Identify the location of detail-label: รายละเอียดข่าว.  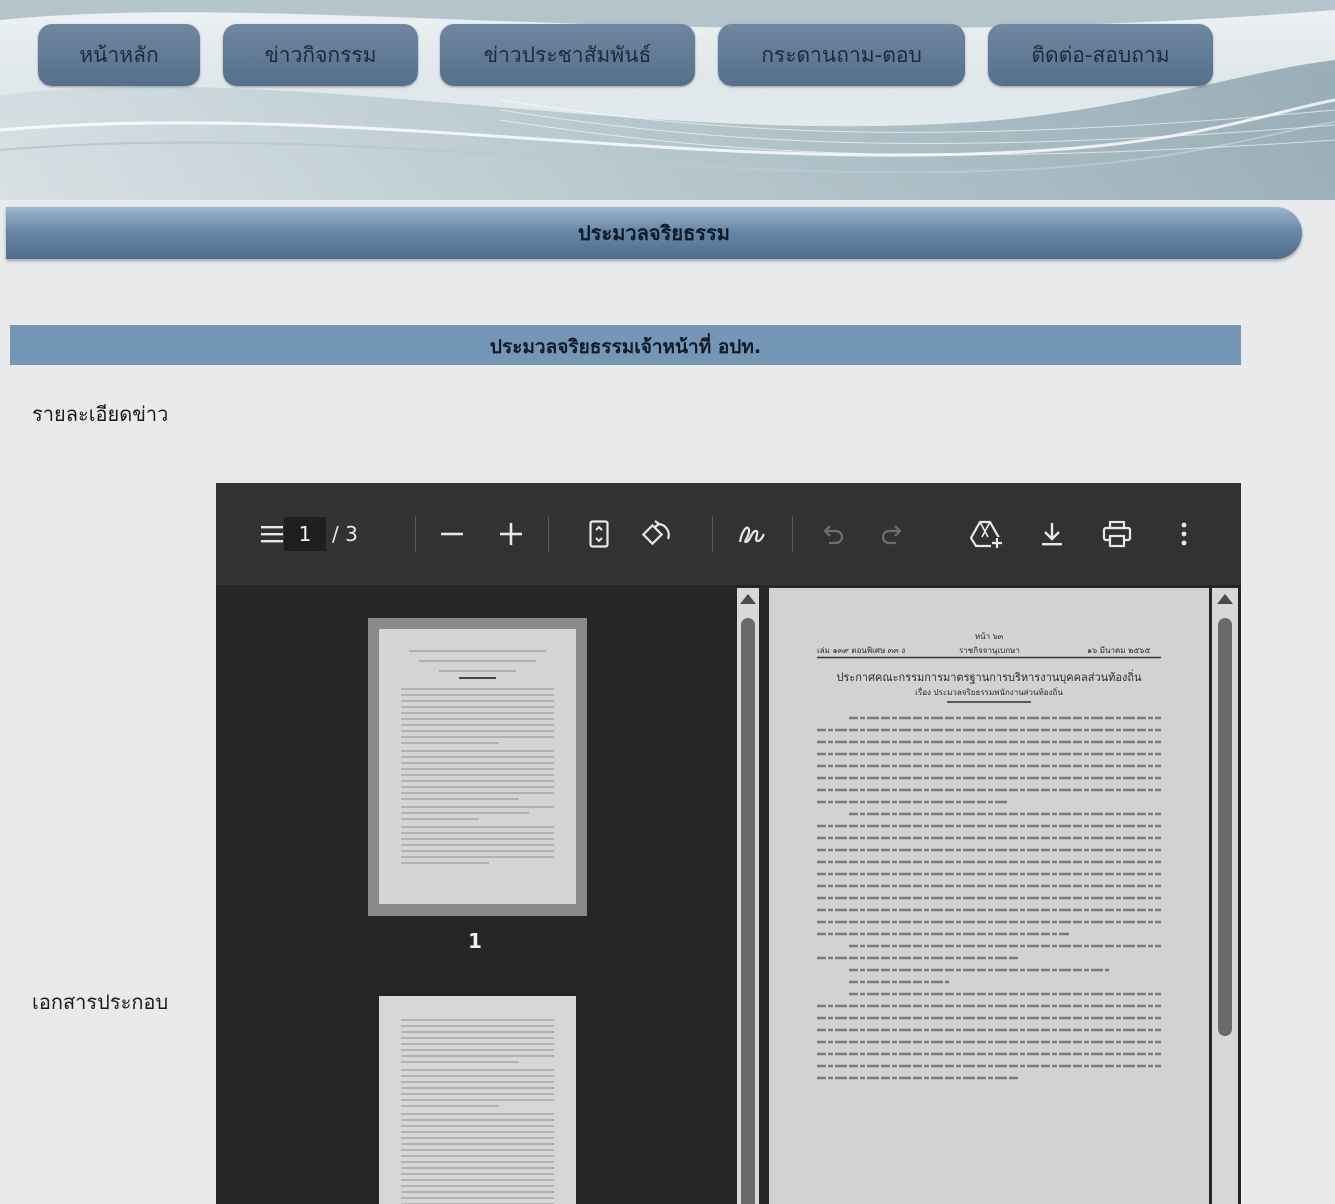
(100, 414).